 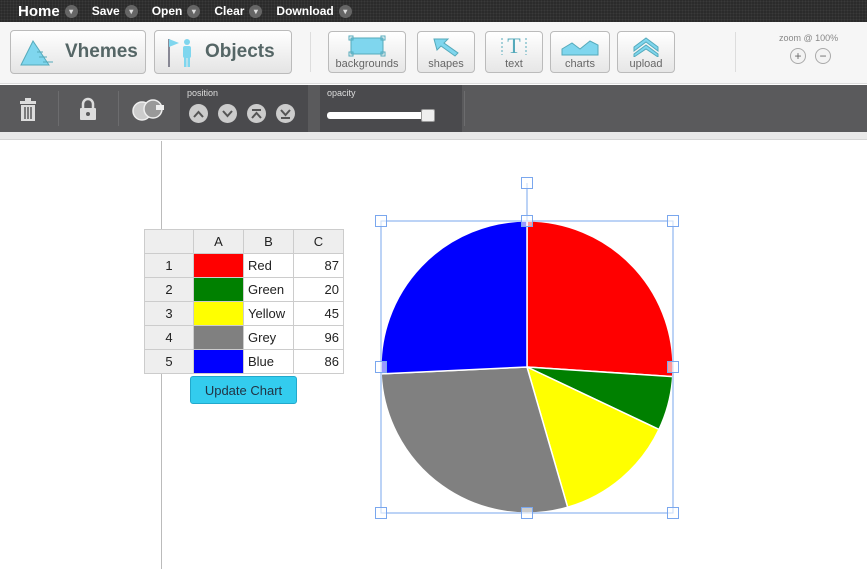 I want to click on themes-button: Vhemes, so click(x=78, y=52).